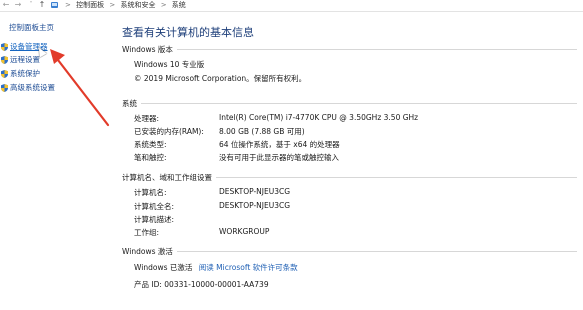  Describe the element at coordinates (154, 219) in the screenshot. I see `info-key: 计算机描述:` at that location.